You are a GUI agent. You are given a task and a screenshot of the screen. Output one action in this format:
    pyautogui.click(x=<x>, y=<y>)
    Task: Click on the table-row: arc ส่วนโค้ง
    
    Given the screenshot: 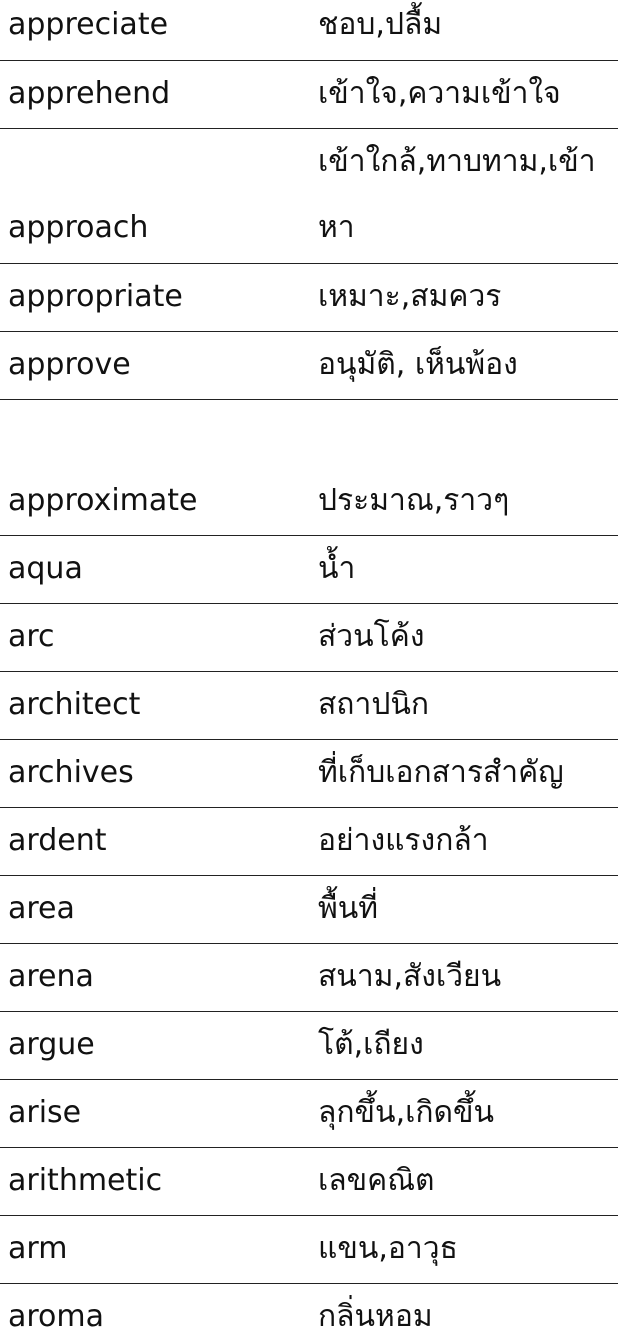 What is the action you would take?
    pyautogui.click(x=309, y=638)
    